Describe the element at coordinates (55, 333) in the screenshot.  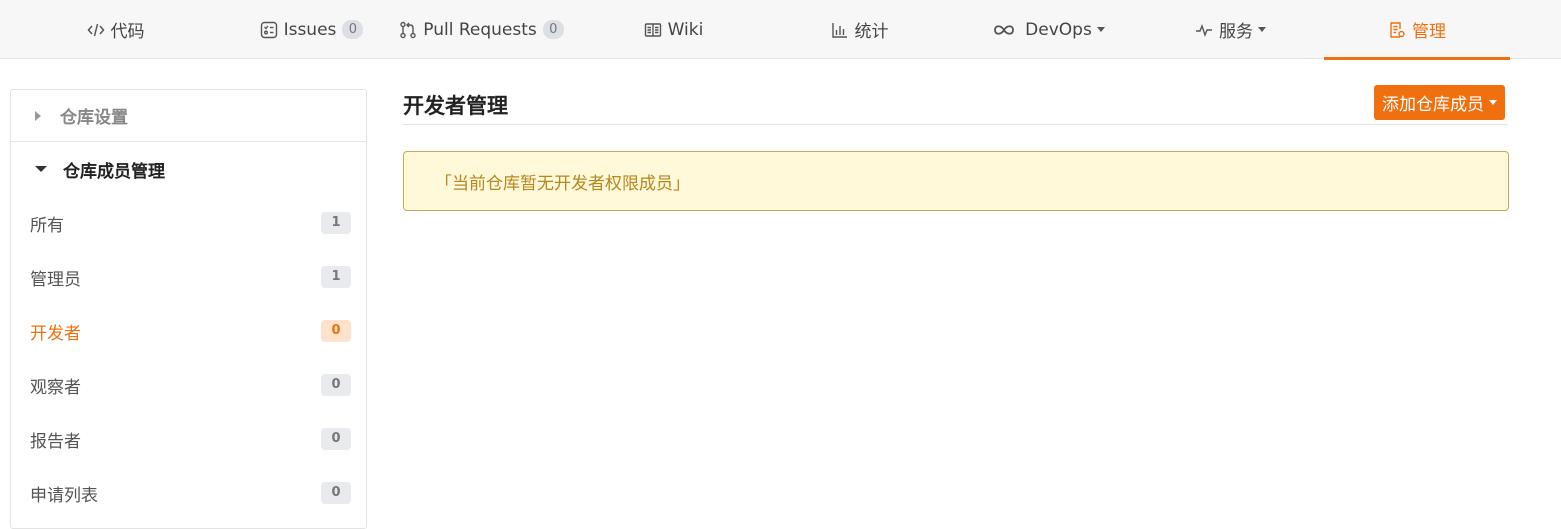
I see `sidebar-item-label: 开发者` at that location.